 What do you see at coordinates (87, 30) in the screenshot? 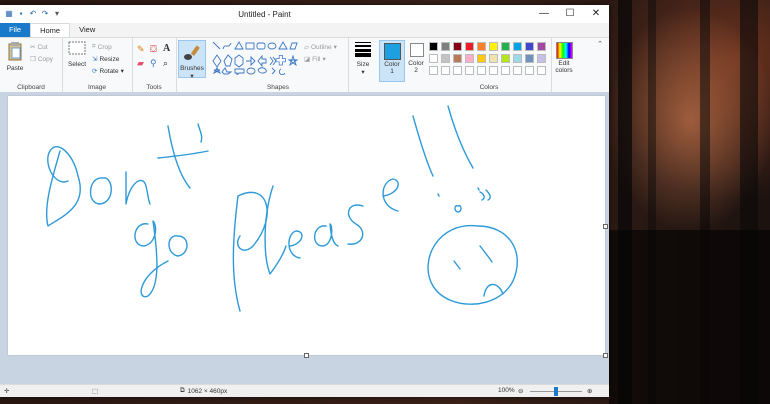
I see `tab-view: View` at bounding box center [87, 30].